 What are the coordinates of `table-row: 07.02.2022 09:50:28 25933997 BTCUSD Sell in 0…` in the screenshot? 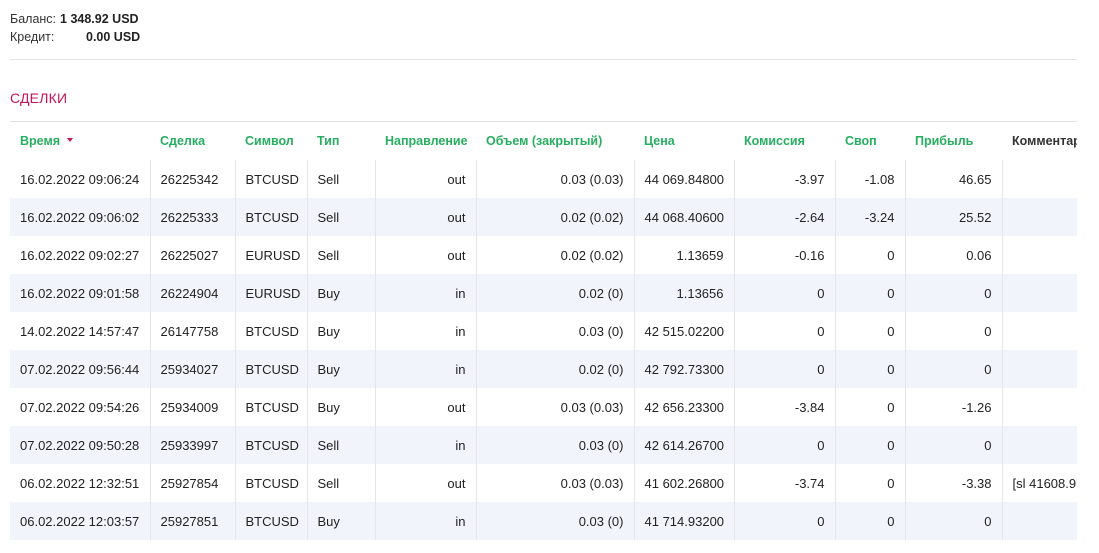 It's located at (543, 445).